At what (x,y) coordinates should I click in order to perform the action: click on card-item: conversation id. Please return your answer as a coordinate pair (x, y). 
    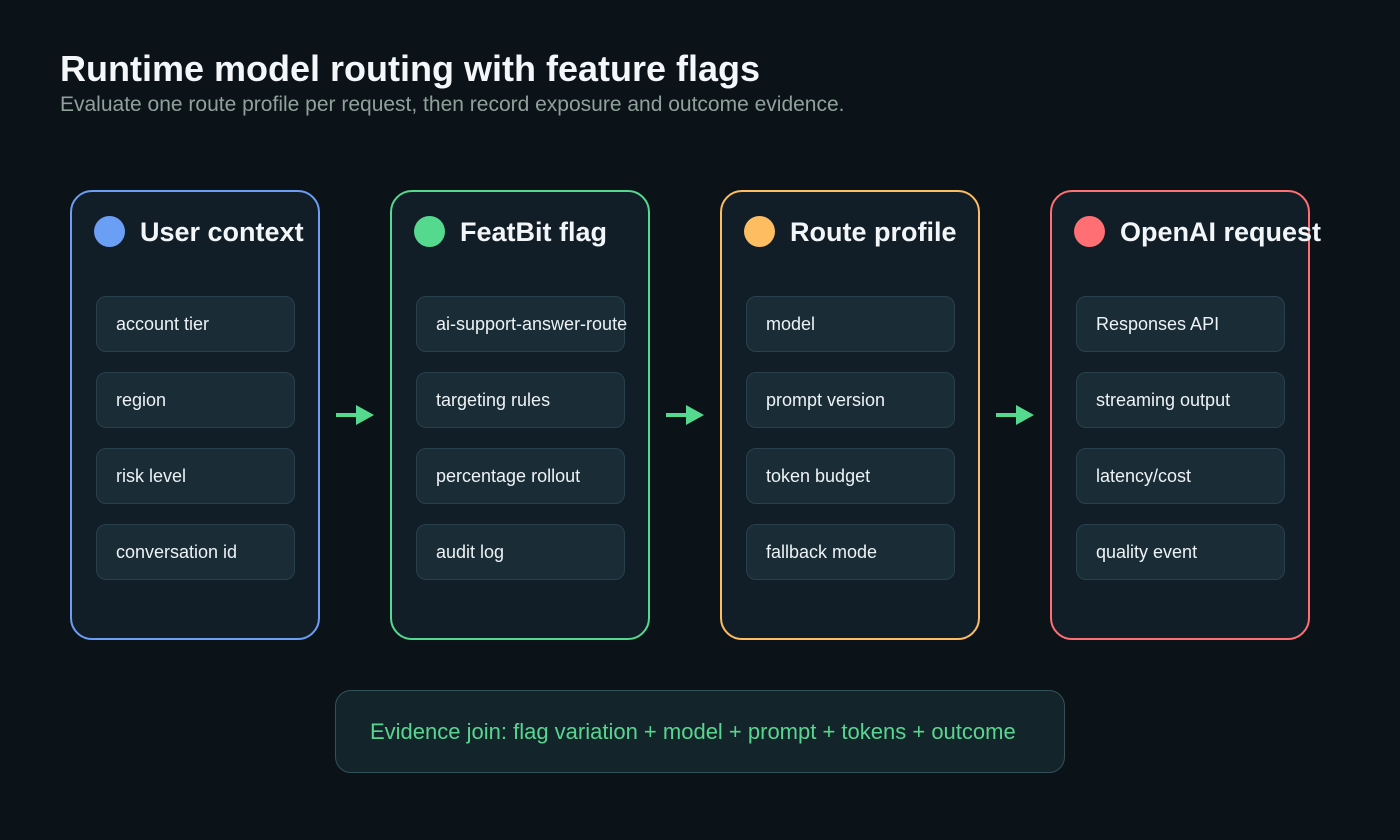
    Looking at the image, I should click on (195, 552).